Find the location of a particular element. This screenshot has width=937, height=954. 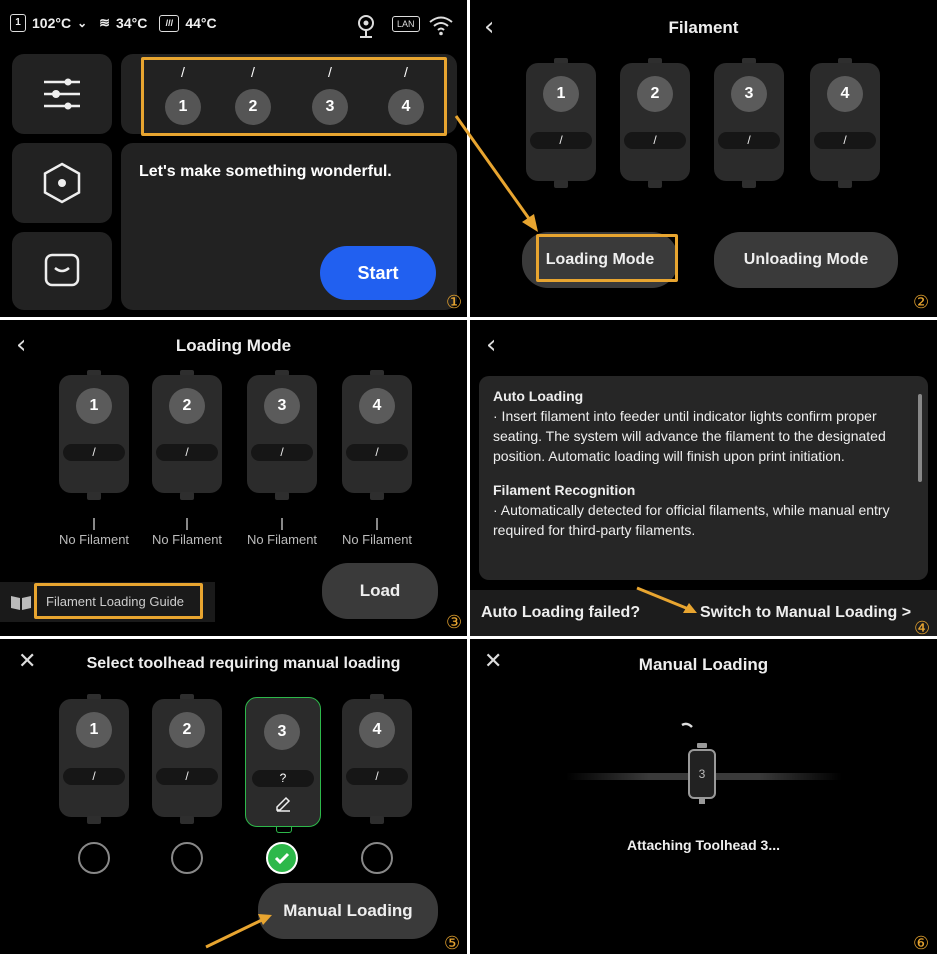

printer-bed-button is located at coordinates (62, 271).